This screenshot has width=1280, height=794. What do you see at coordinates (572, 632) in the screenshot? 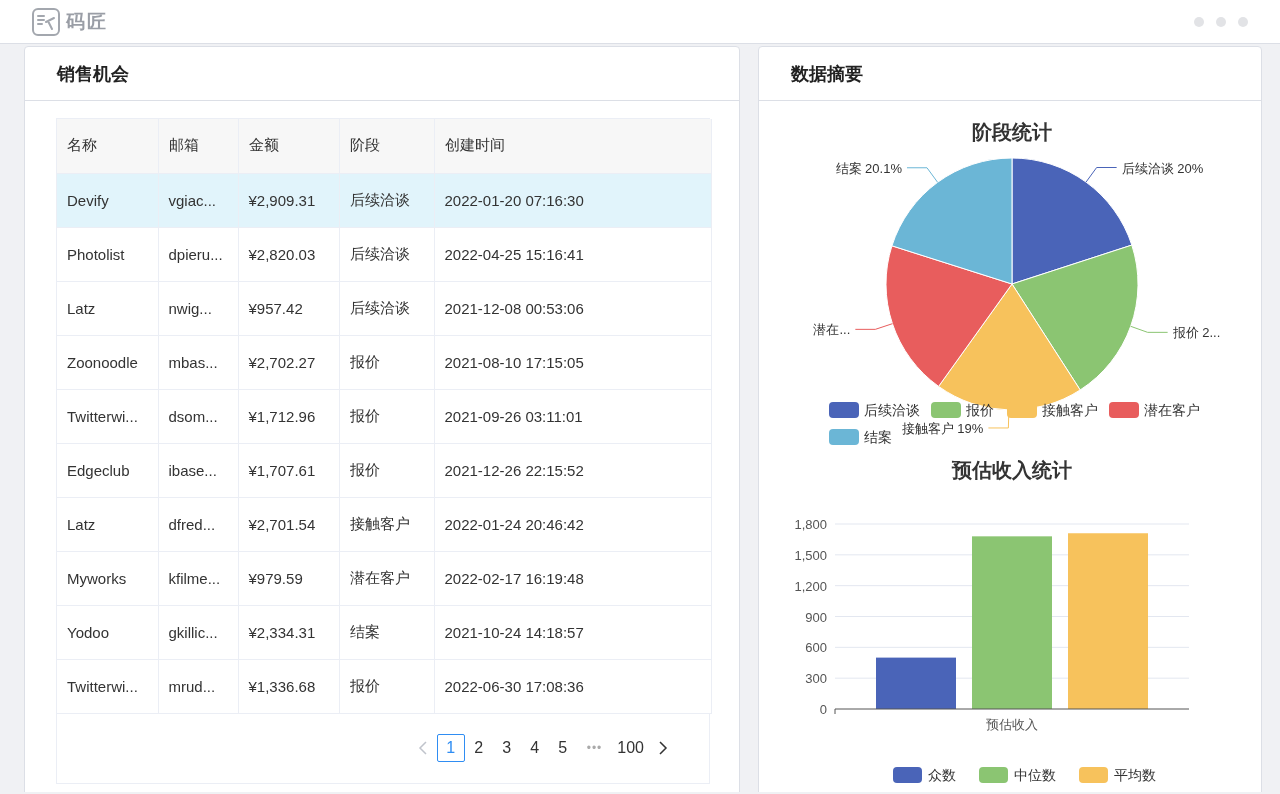
I see `table-cell: 2021-10-24 14:18:57` at bounding box center [572, 632].